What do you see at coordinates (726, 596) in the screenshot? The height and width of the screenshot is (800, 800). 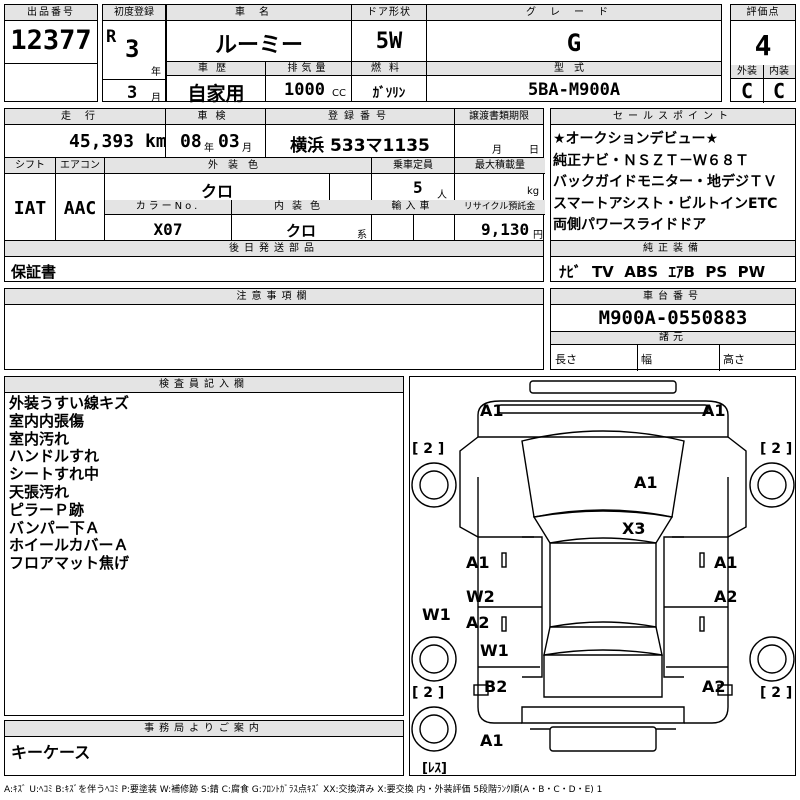 I see `mark-right-rear-door: A2` at bounding box center [726, 596].